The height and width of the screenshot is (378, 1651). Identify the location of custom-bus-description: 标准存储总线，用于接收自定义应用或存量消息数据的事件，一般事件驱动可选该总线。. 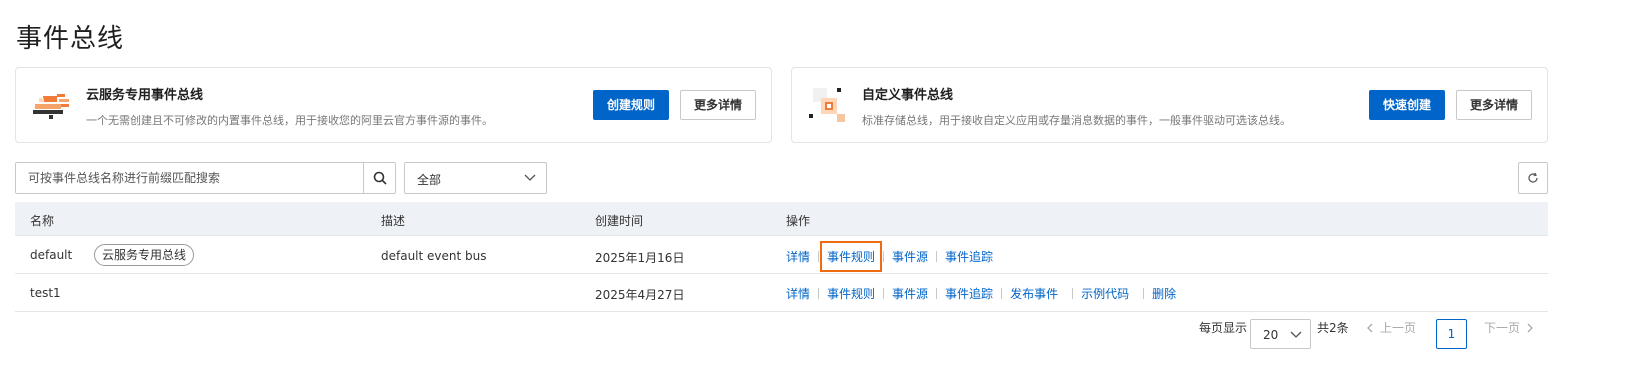
(1076, 120).